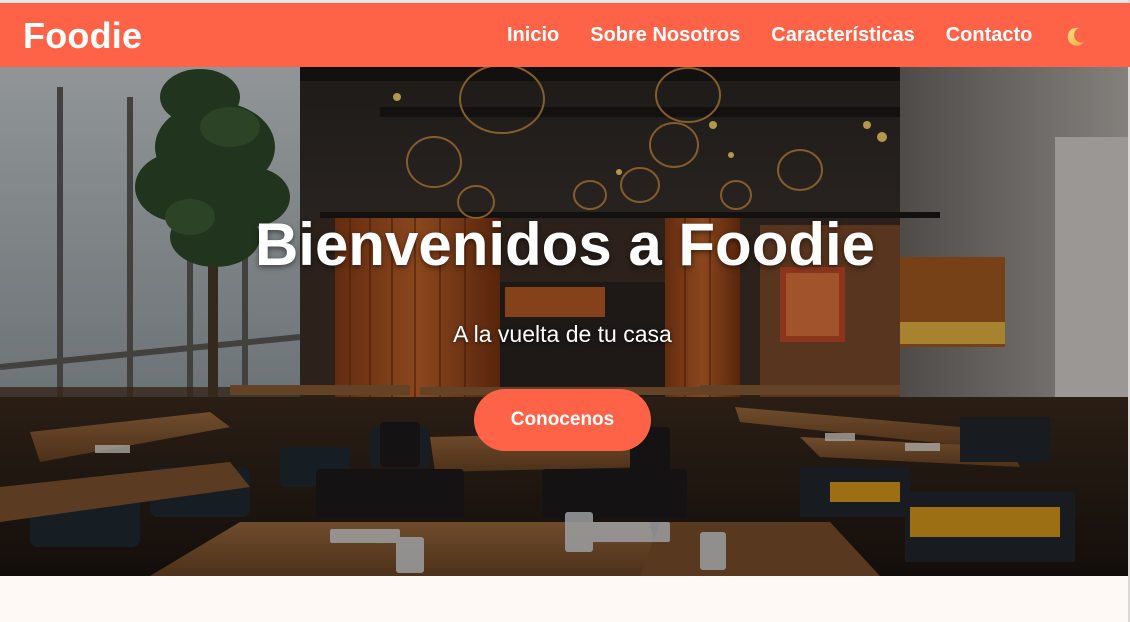 The image size is (1130, 622). I want to click on moon-icon, so click(1075, 36).